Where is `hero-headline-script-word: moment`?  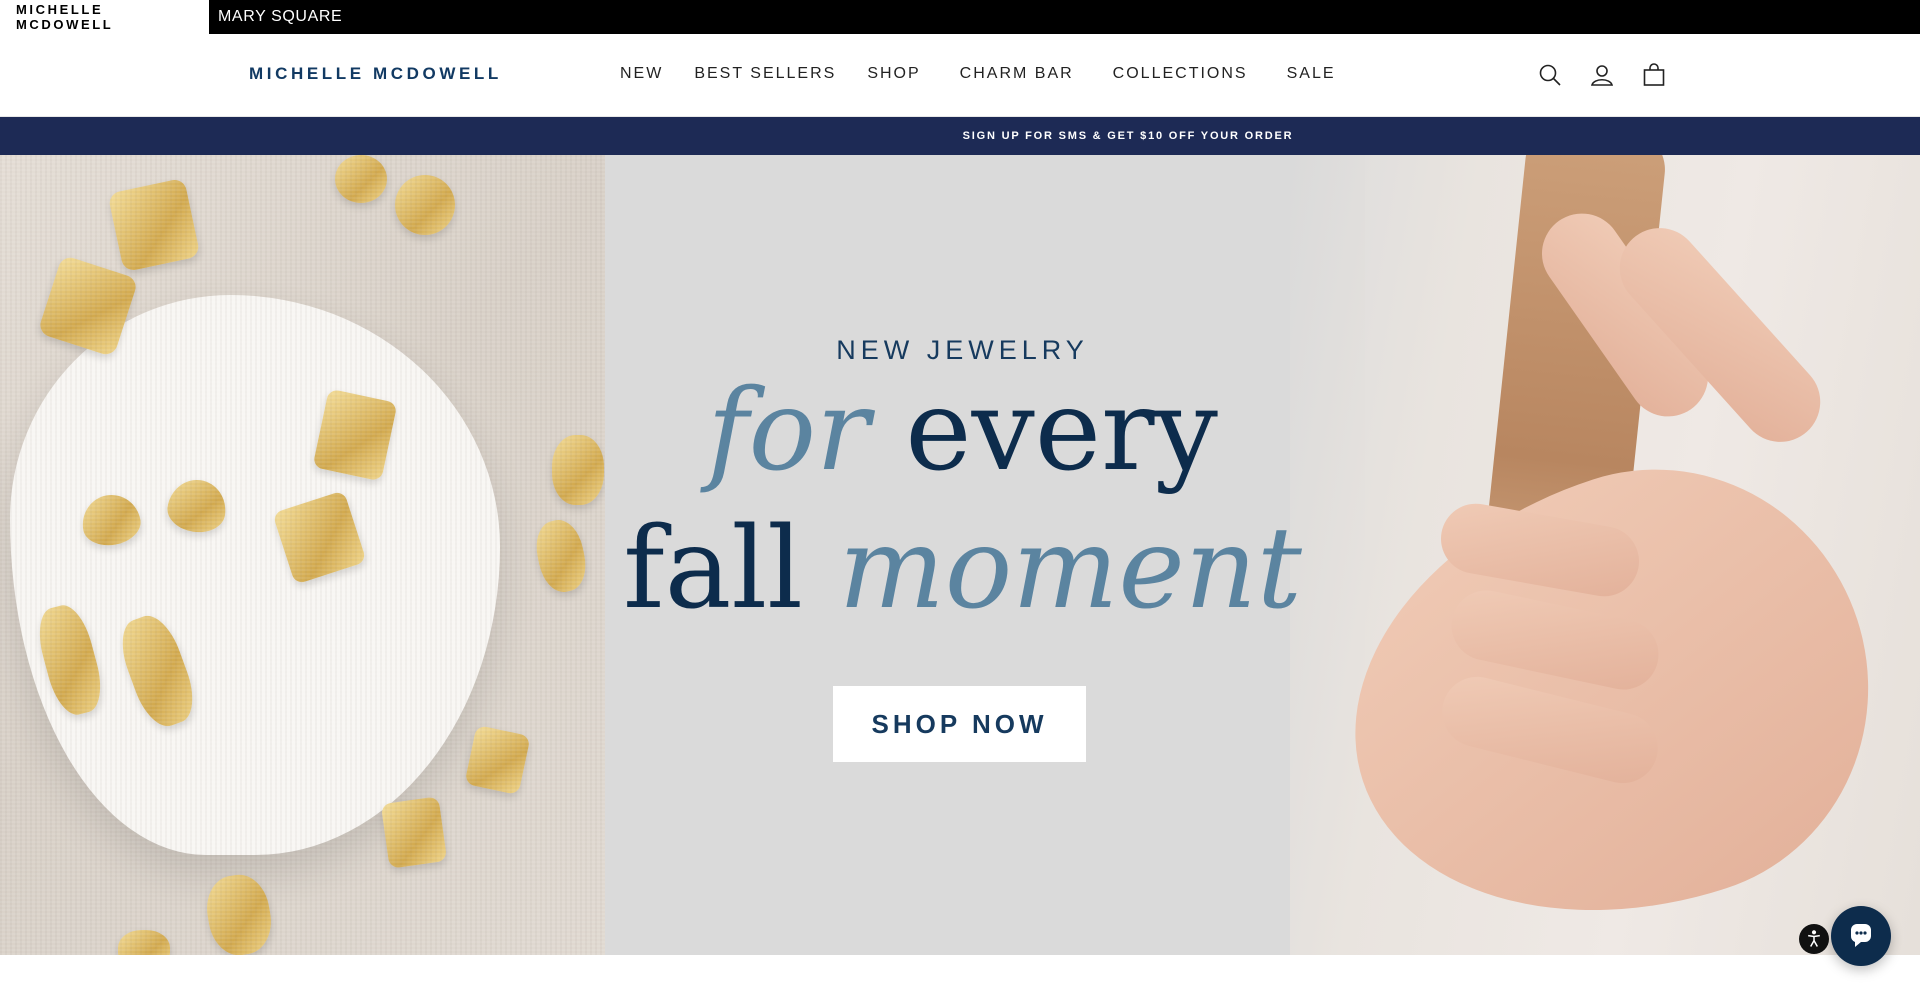
hero-headline-script-word: moment is located at coordinates (1070, 569).